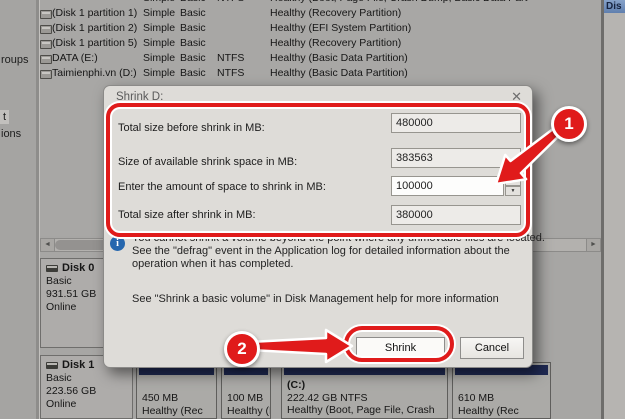  I want to click on partition-610mb: 610 MB Healthy (Rec, so click(501, 390).